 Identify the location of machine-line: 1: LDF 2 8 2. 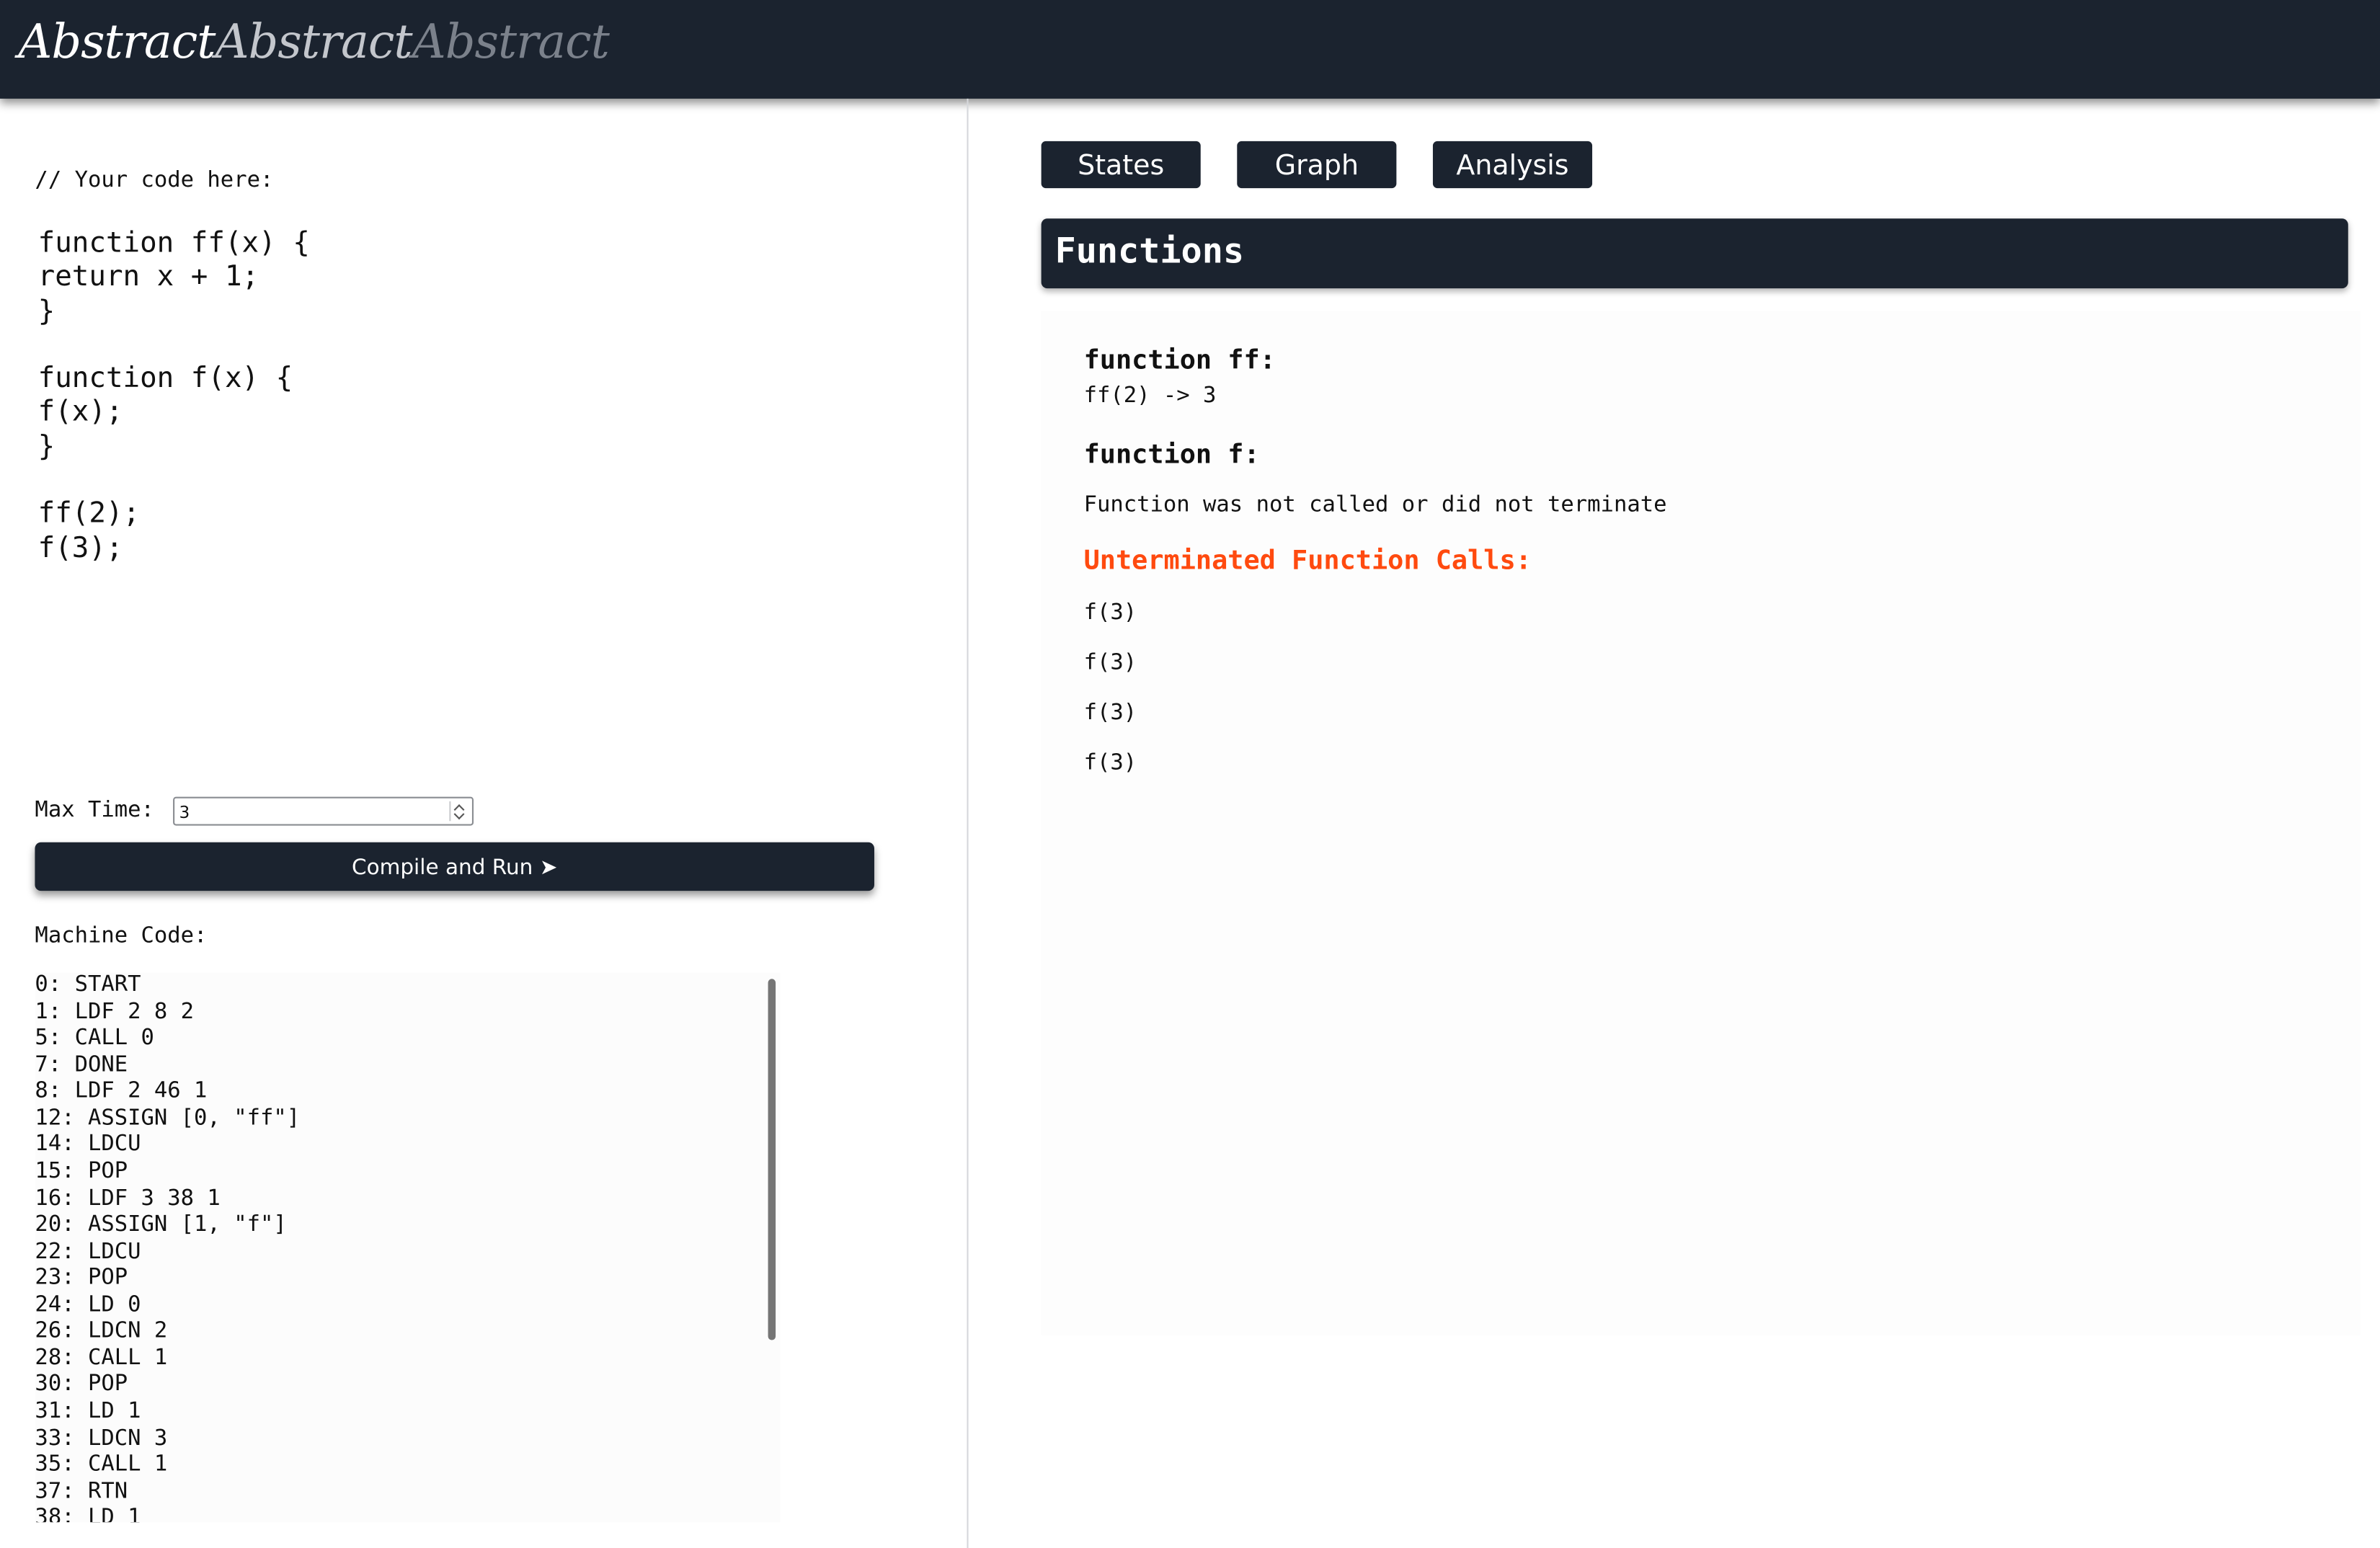
(115, 1011).